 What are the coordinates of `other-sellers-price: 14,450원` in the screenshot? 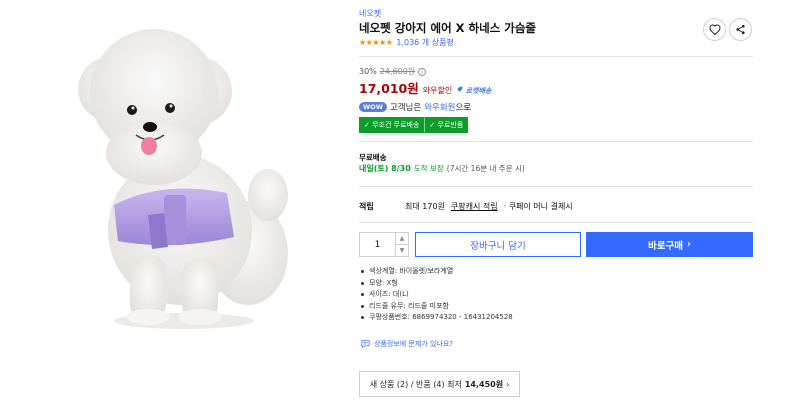 It's located at (484, 384).